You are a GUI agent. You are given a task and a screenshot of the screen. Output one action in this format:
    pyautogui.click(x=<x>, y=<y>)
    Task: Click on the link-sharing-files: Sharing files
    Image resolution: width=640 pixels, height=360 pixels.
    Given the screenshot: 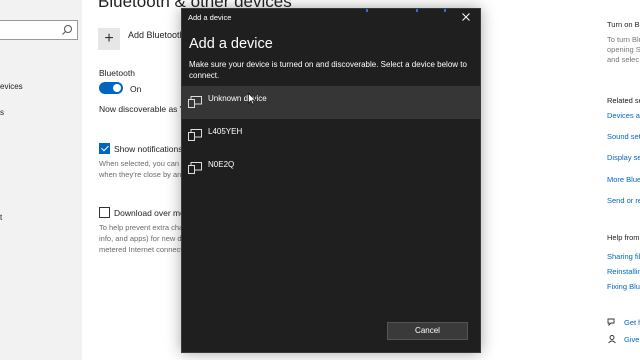 What is the action you would take?
    pyautogui.click(x=623, y=256)
    